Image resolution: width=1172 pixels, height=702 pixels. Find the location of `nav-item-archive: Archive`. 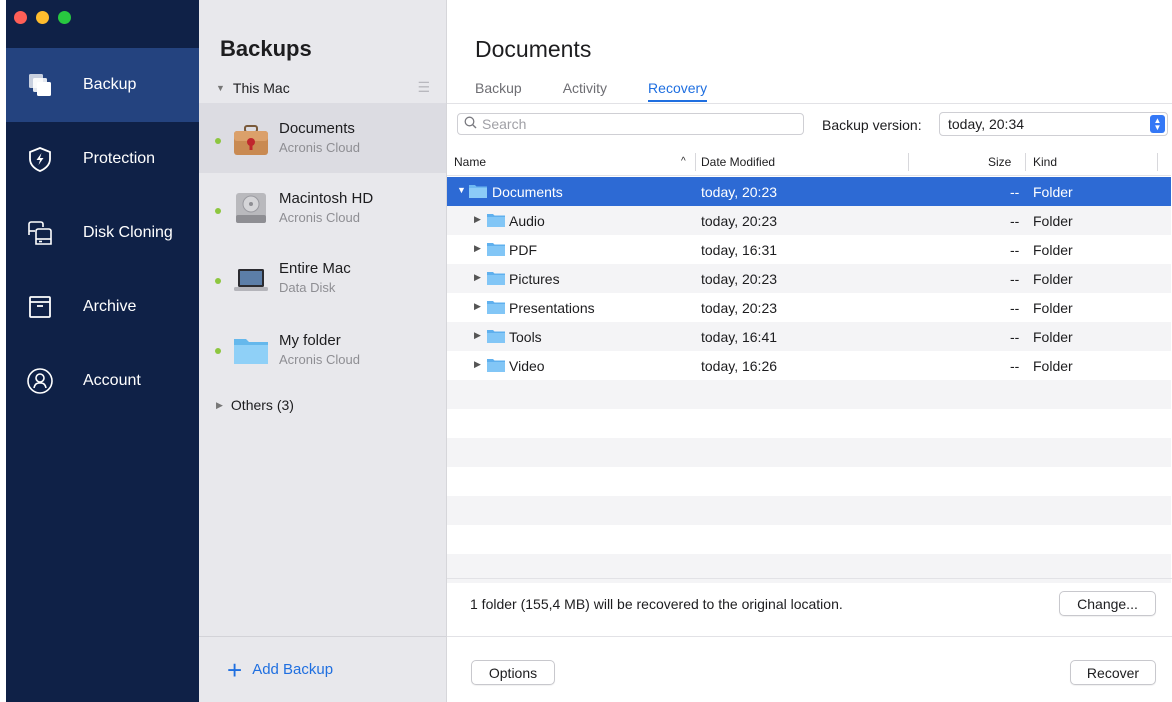

nav-item-archive: Archive is located at coordinates (102, 307).